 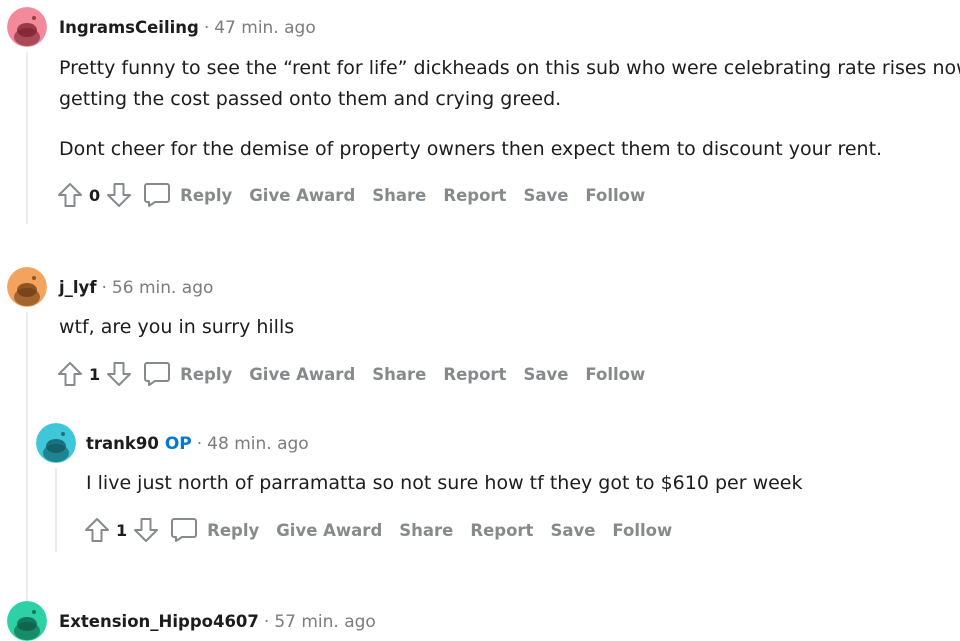 I want to click on comment-meta: j_lyf · 56 min. ago, so click(x=136, y=288).